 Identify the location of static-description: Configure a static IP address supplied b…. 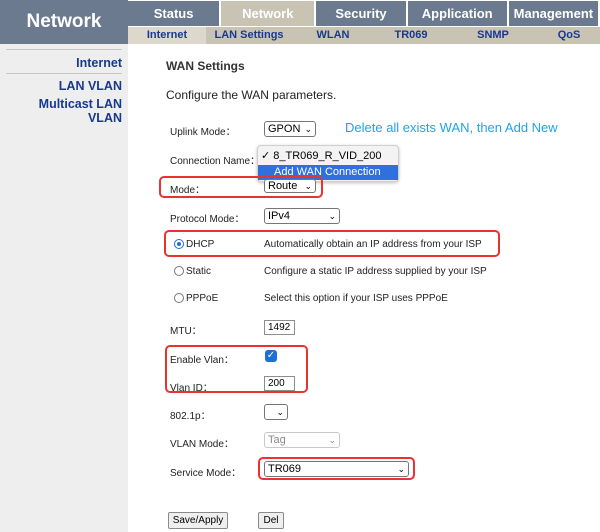
(375, 271).